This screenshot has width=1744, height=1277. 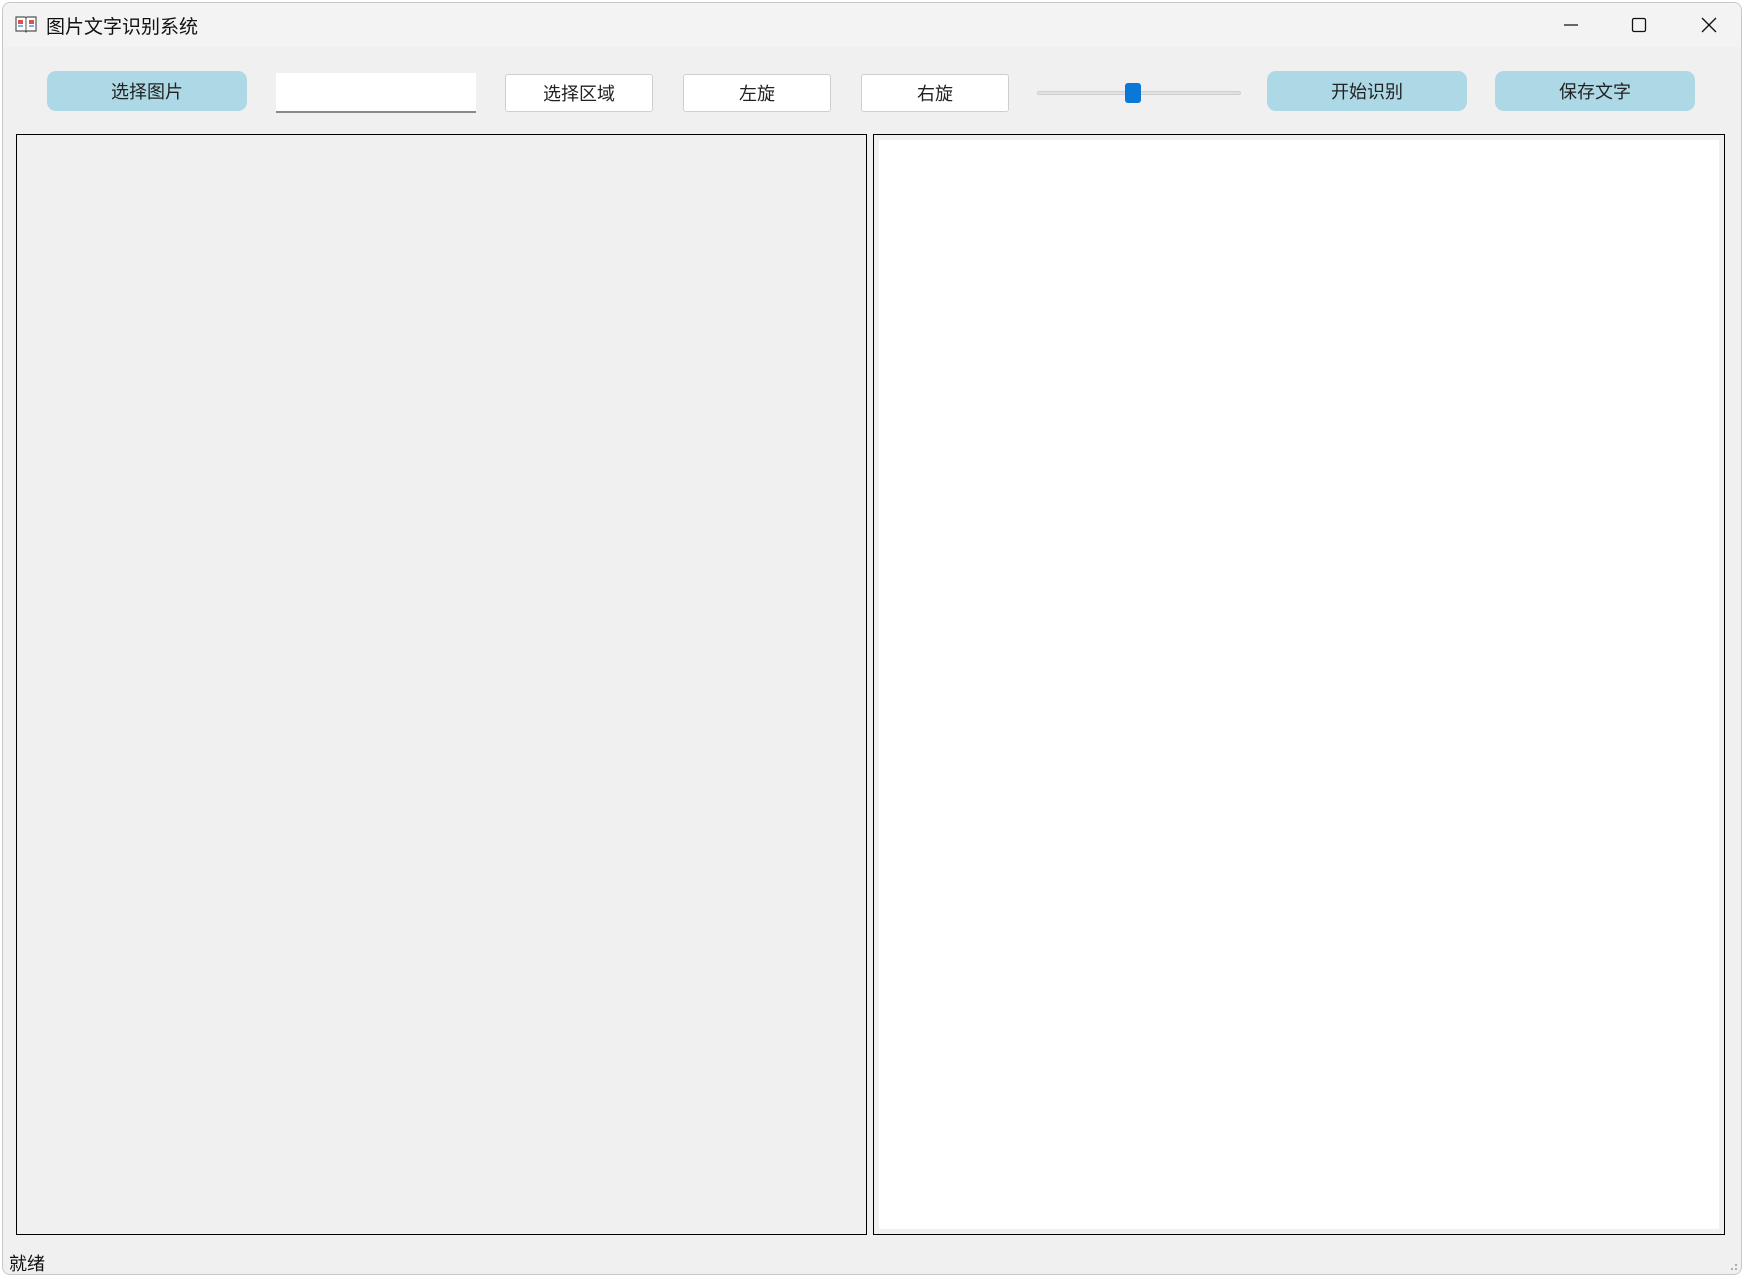 I want to click on minimize-icon, so click(x=1571, y=25).